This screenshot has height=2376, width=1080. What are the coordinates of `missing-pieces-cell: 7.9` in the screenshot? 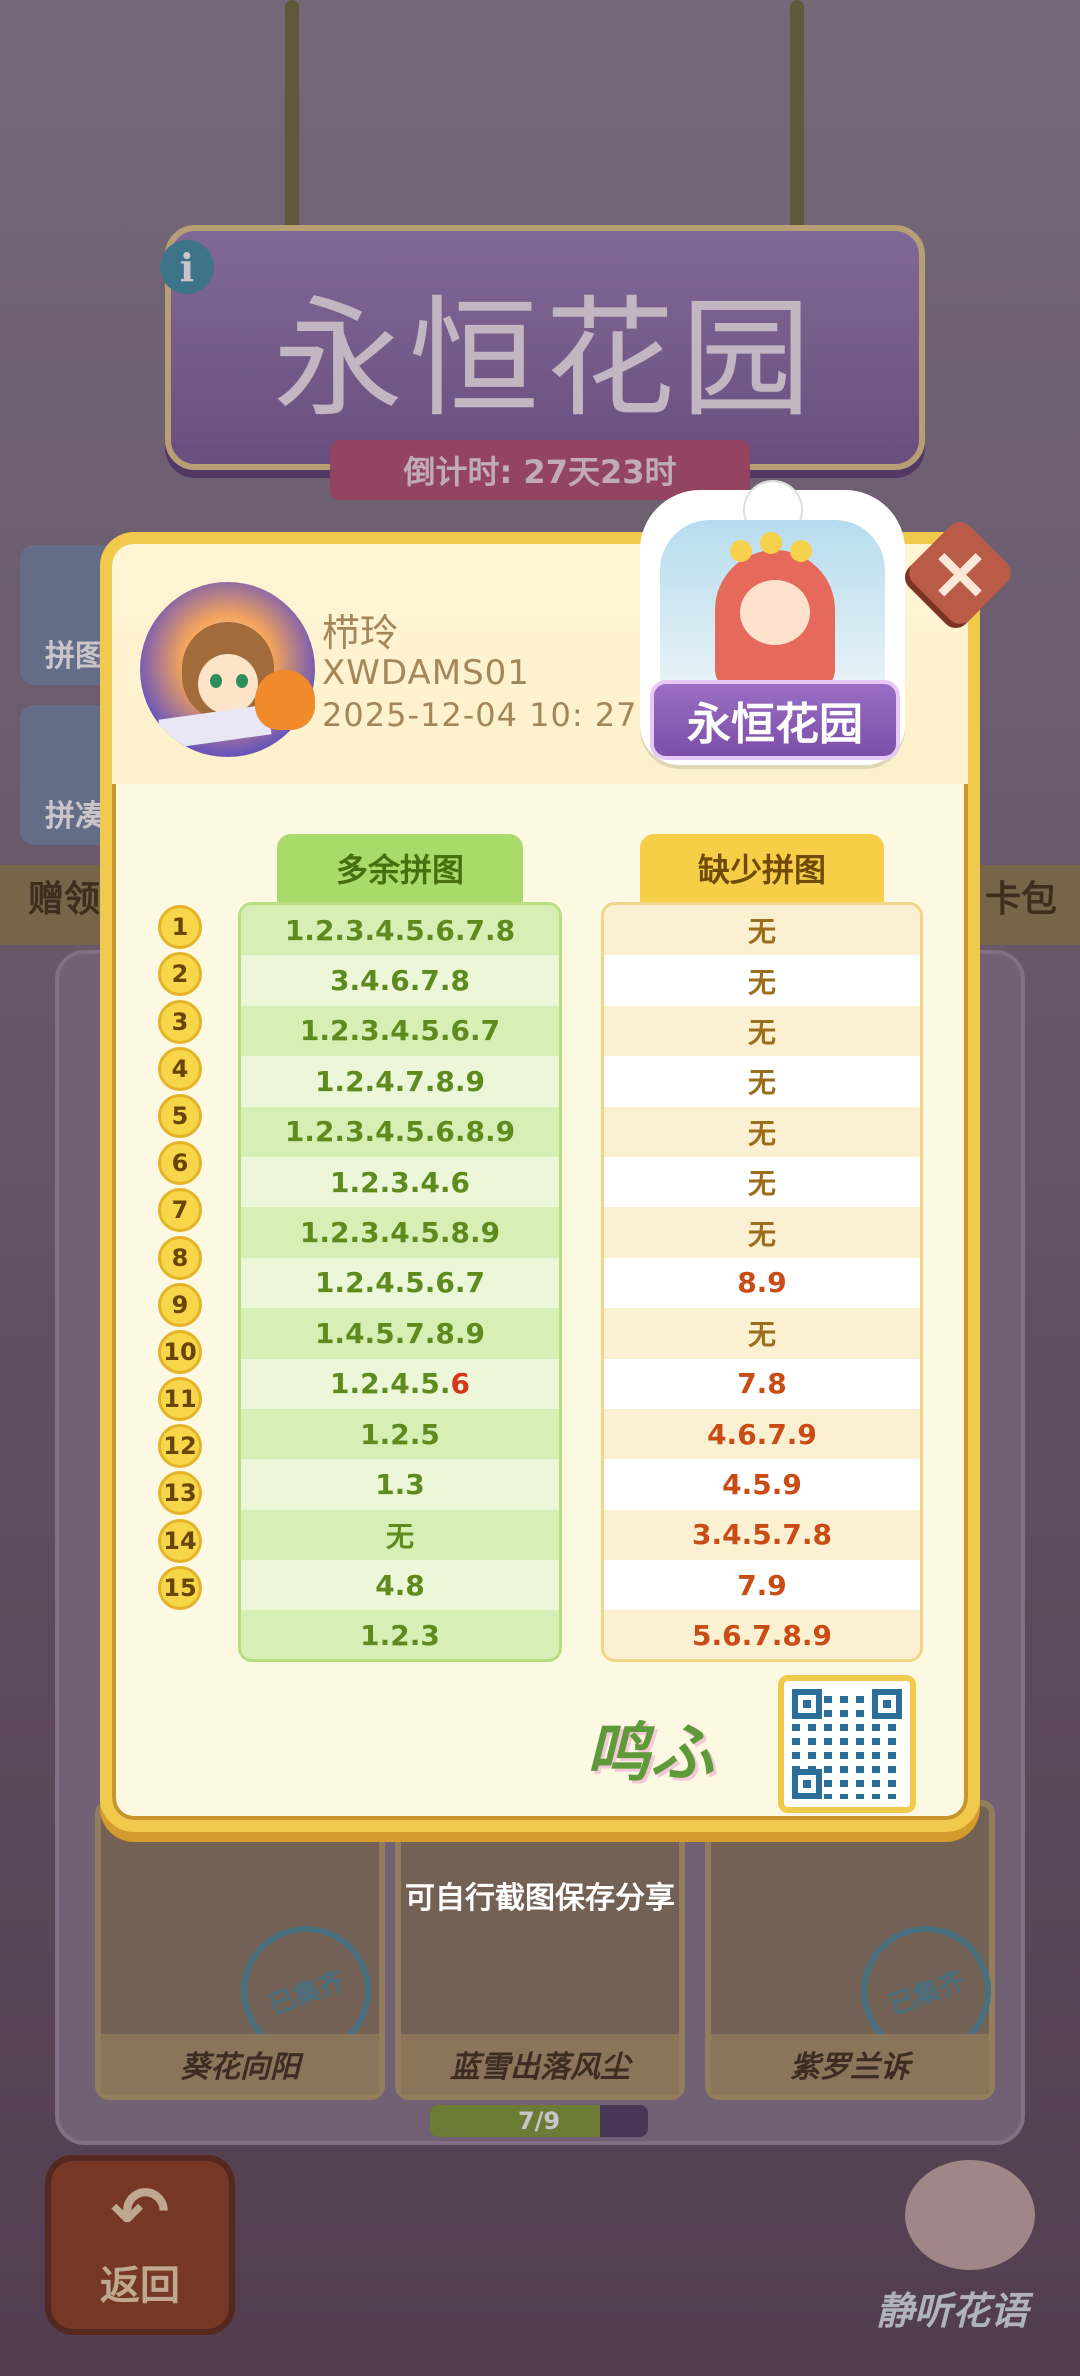 It's located at (762, 1585).